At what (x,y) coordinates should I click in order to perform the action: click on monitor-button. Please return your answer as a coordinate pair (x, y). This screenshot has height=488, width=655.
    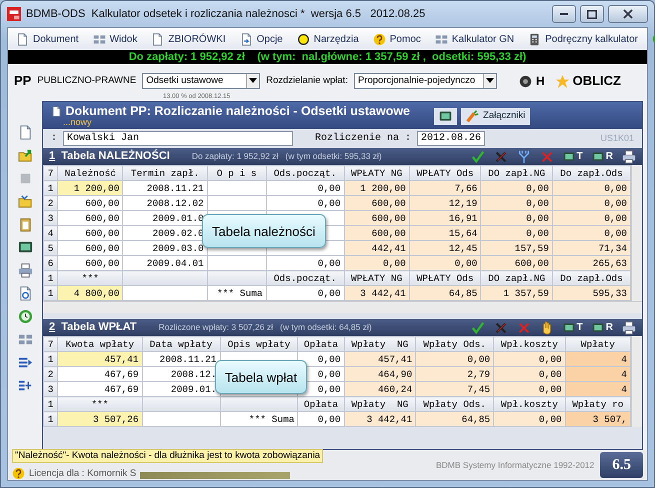
    Looking at the image, I should click on (446, 116).